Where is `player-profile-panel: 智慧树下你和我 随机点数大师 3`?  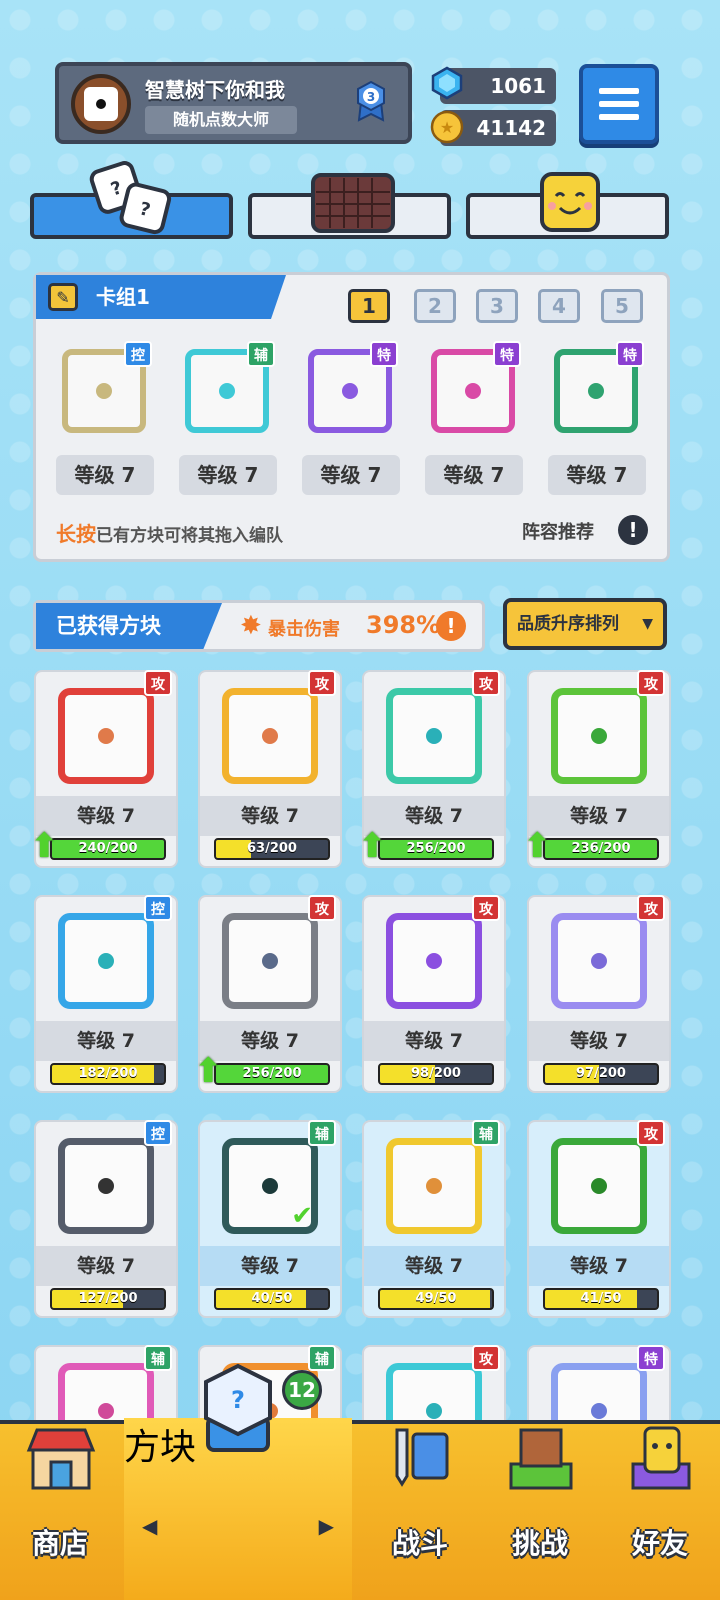
player-profile-panel: 智慧树下你和我 随机点数大师 3 is located at coordinates (233, 103).